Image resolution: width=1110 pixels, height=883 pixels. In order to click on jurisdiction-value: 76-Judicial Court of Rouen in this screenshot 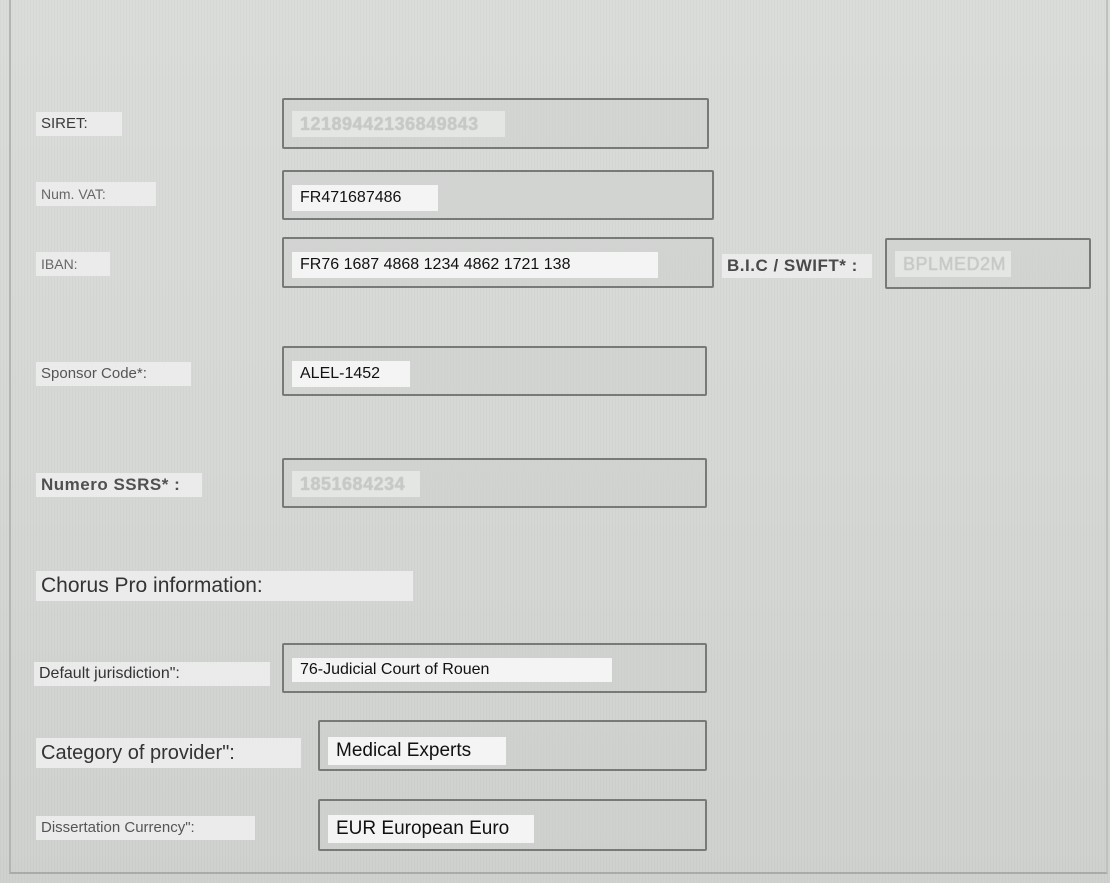, I will do `click(452, 670)`.